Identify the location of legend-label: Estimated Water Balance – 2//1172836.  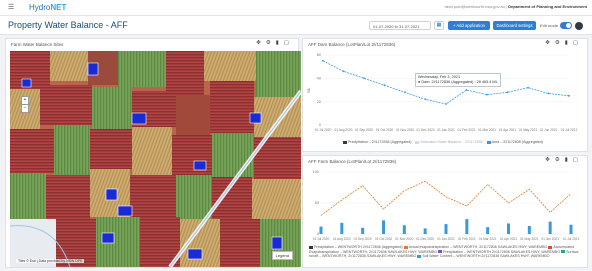
(451, 142).